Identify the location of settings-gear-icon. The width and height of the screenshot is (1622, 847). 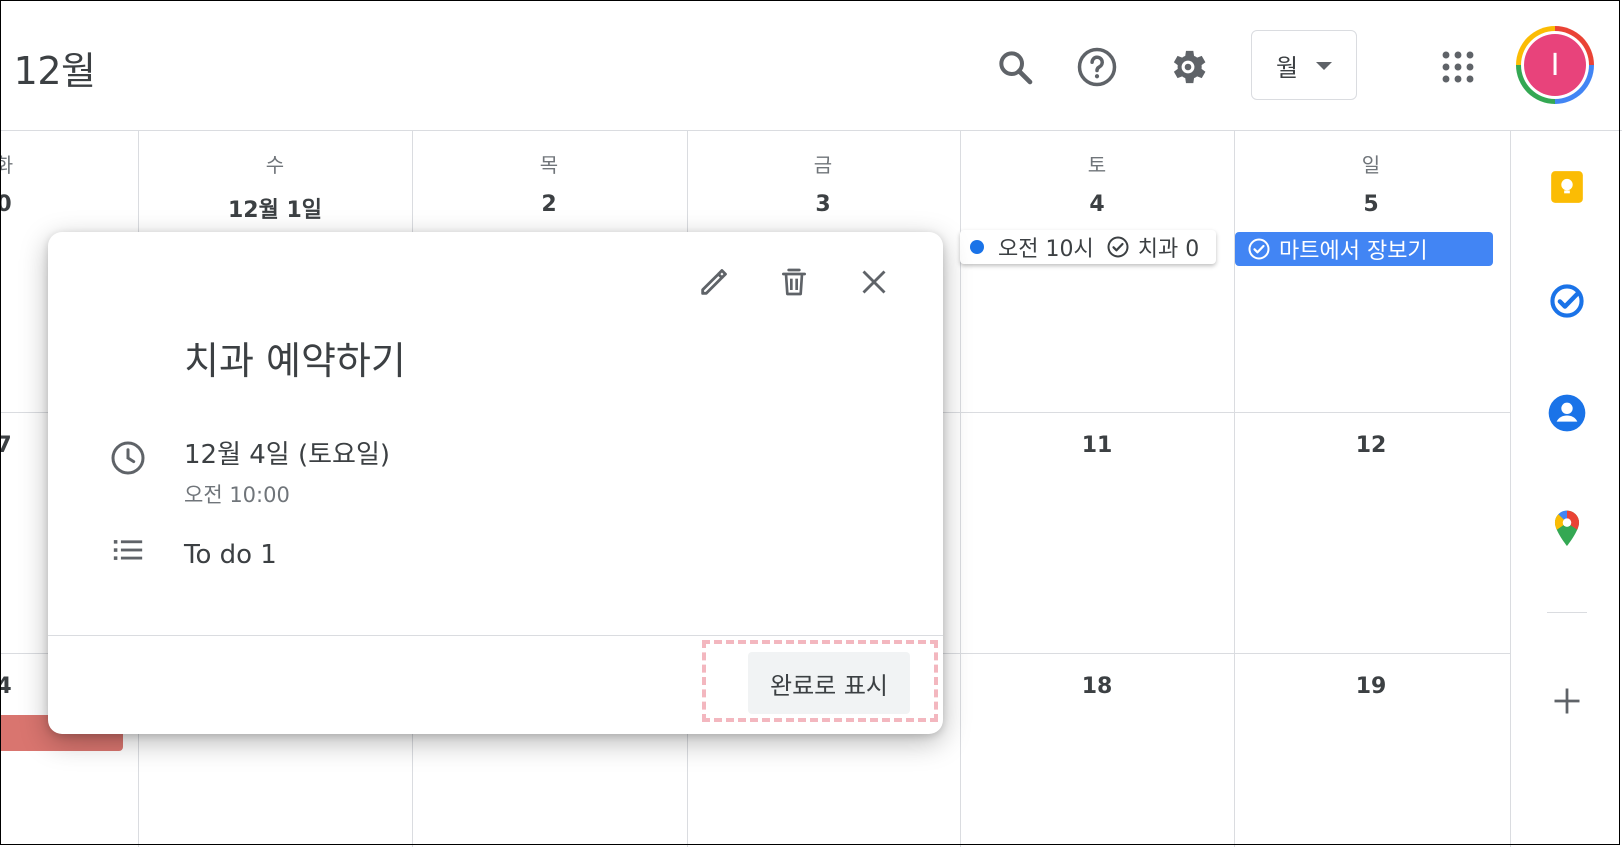
(1188, 67).